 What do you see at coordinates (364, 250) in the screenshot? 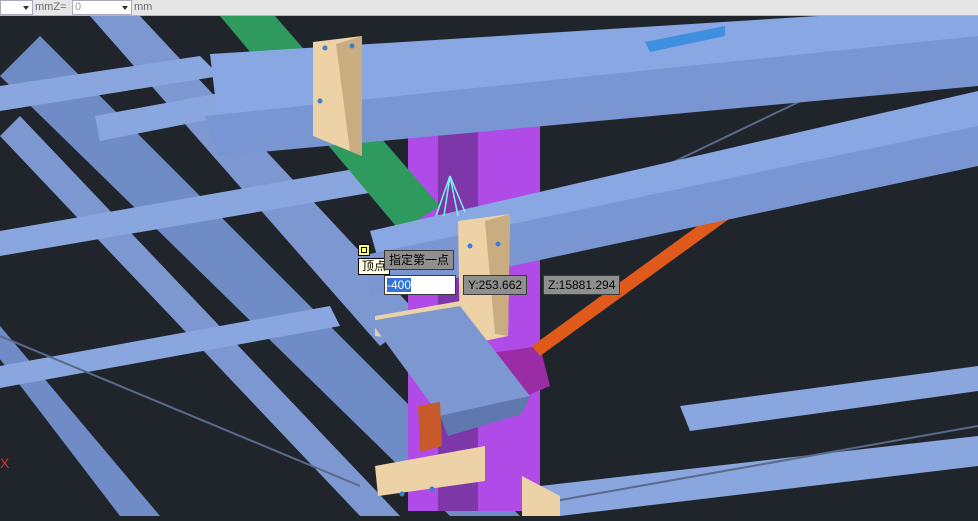
I see `vertex-snap-marker` at bounding box center [364, 250].